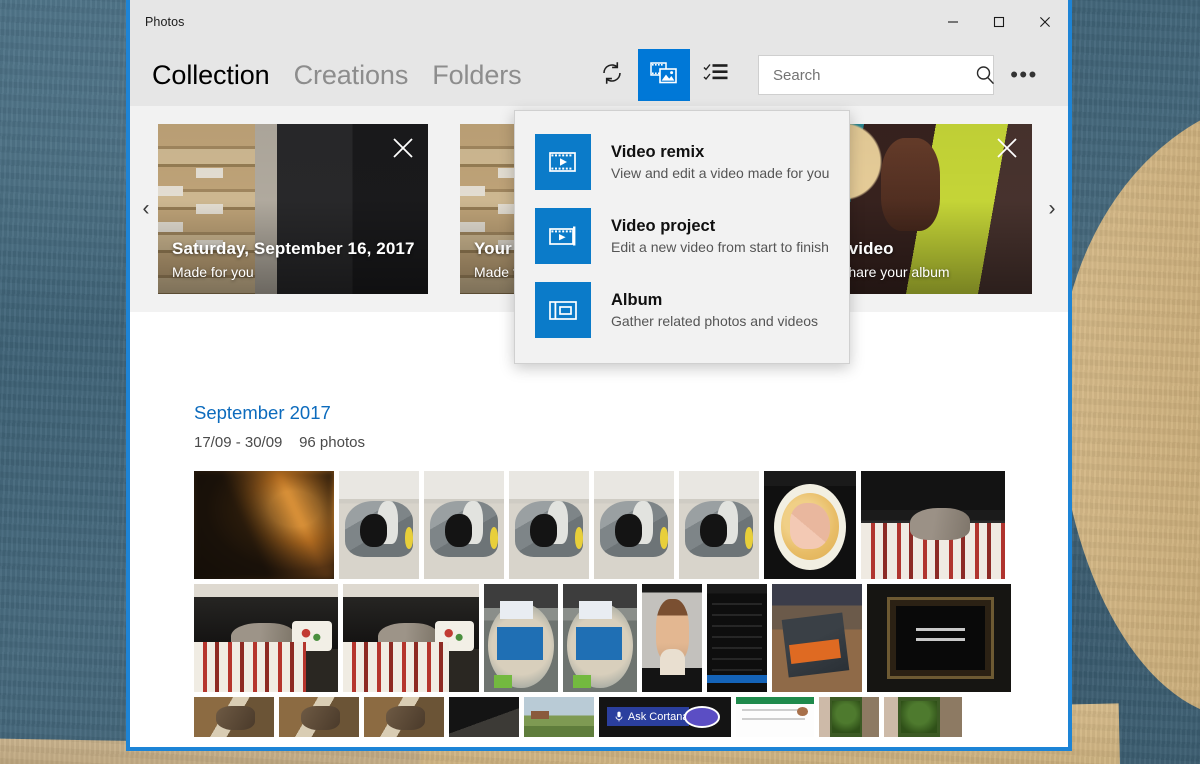 This screenshot has height=764, width=1200. I want to click on select-checklist-icon, so click(716, 75).